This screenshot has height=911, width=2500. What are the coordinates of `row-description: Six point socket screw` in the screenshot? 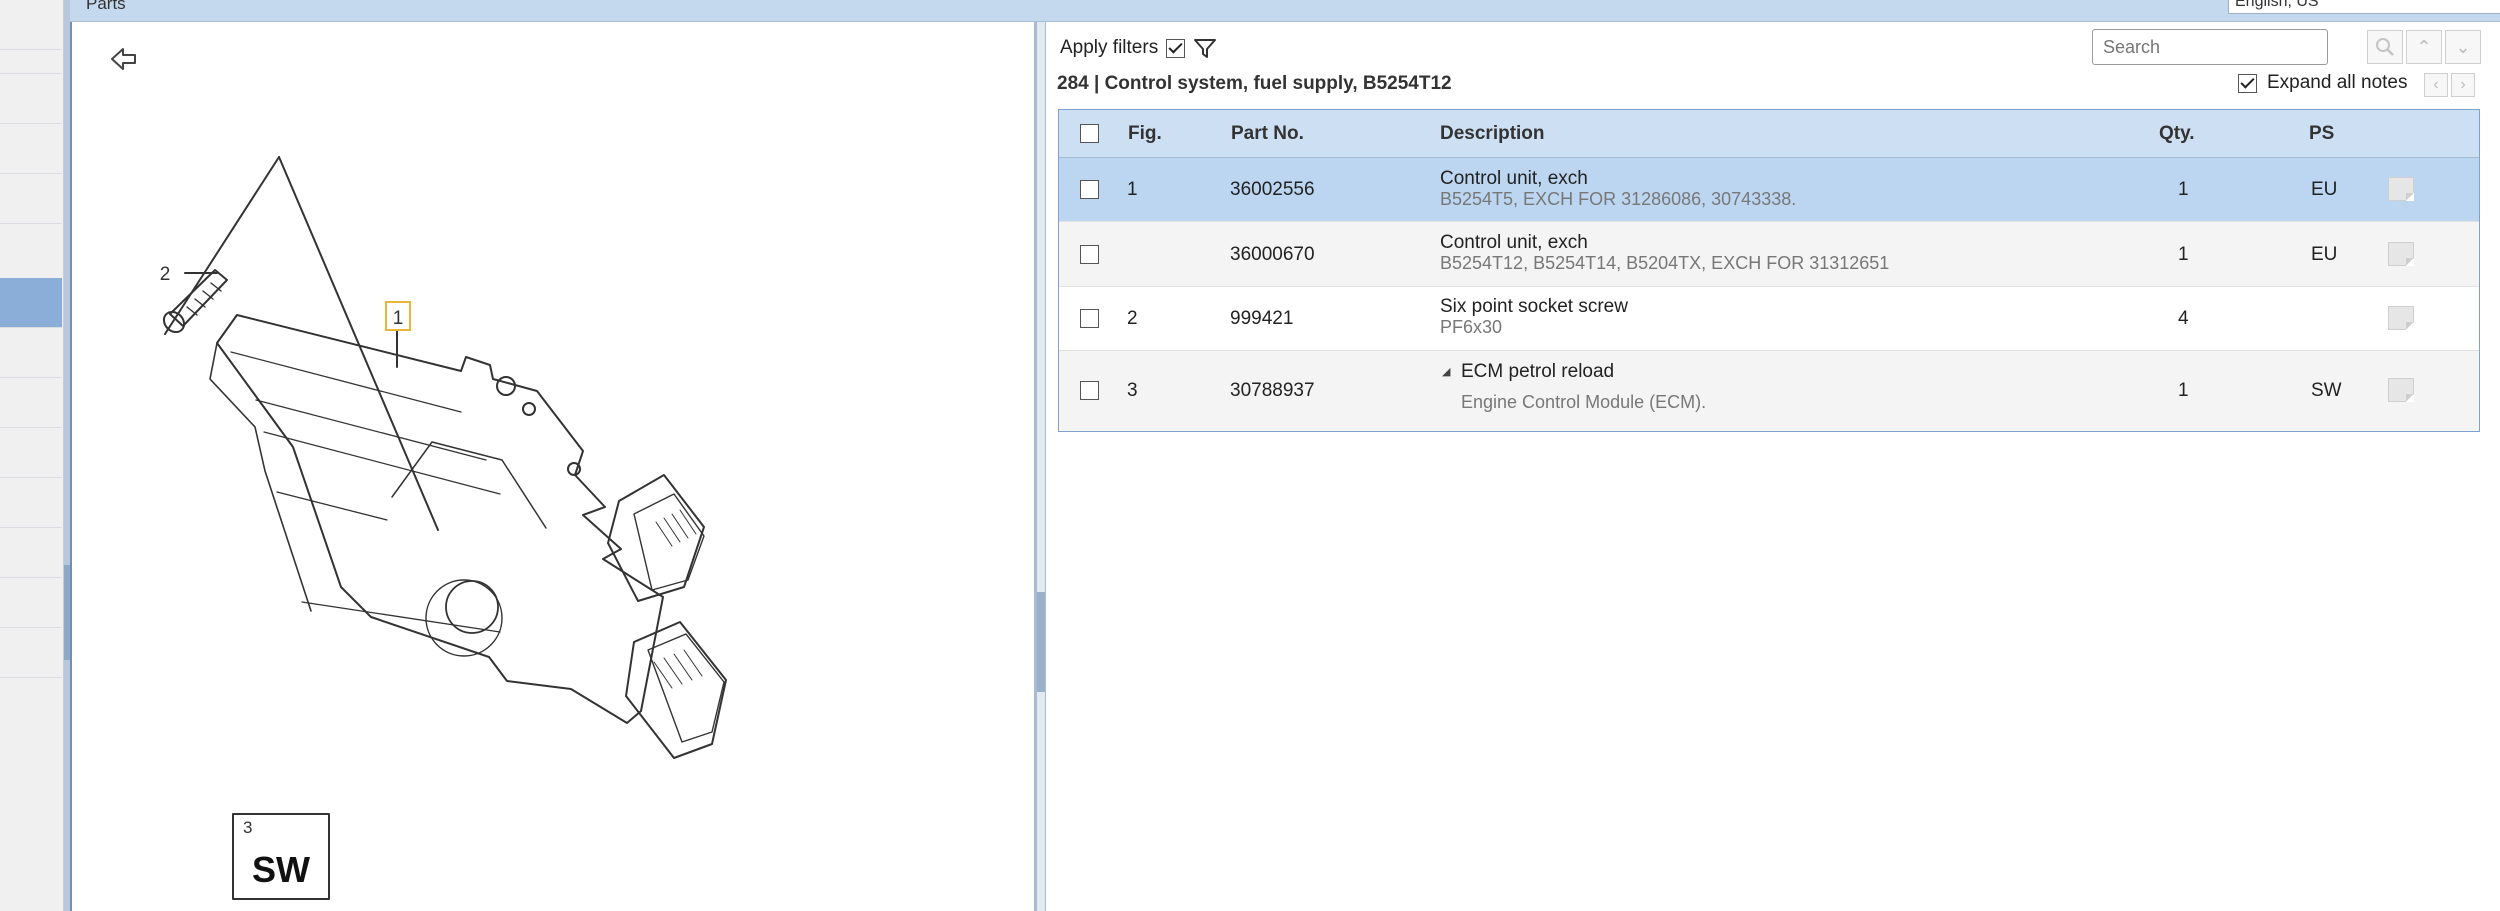 It's located at (1534, 306).